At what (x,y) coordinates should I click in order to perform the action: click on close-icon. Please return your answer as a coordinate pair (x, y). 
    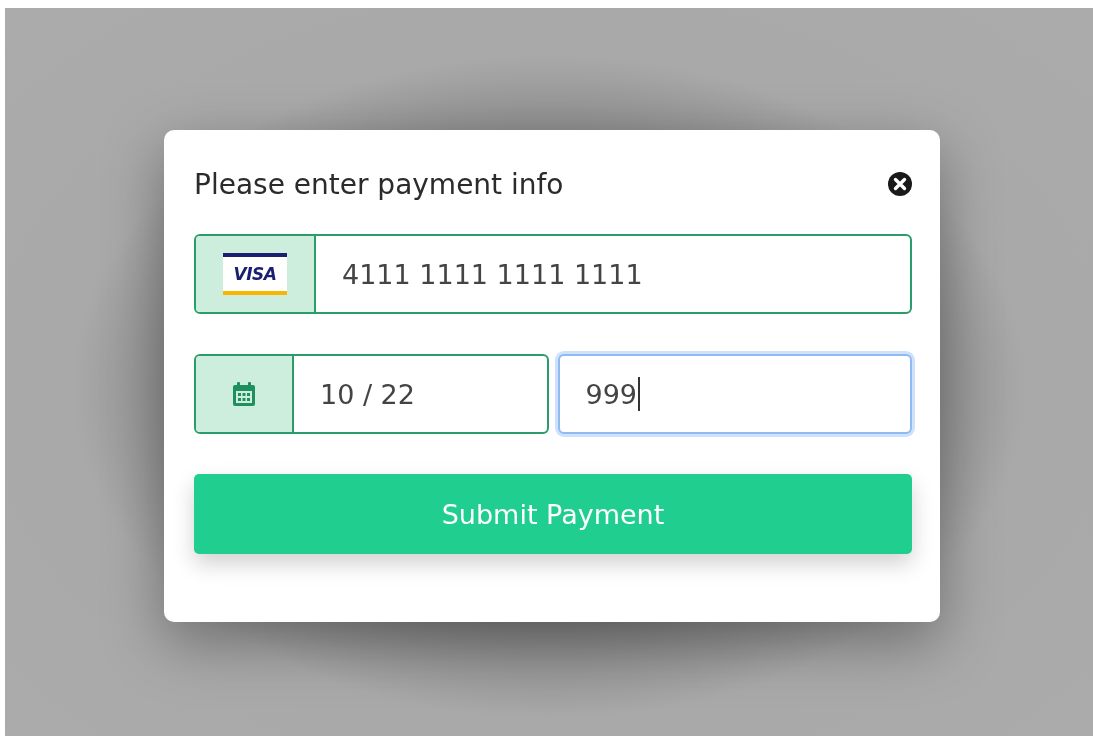
    Looking at the image, I should click on (900, 184).